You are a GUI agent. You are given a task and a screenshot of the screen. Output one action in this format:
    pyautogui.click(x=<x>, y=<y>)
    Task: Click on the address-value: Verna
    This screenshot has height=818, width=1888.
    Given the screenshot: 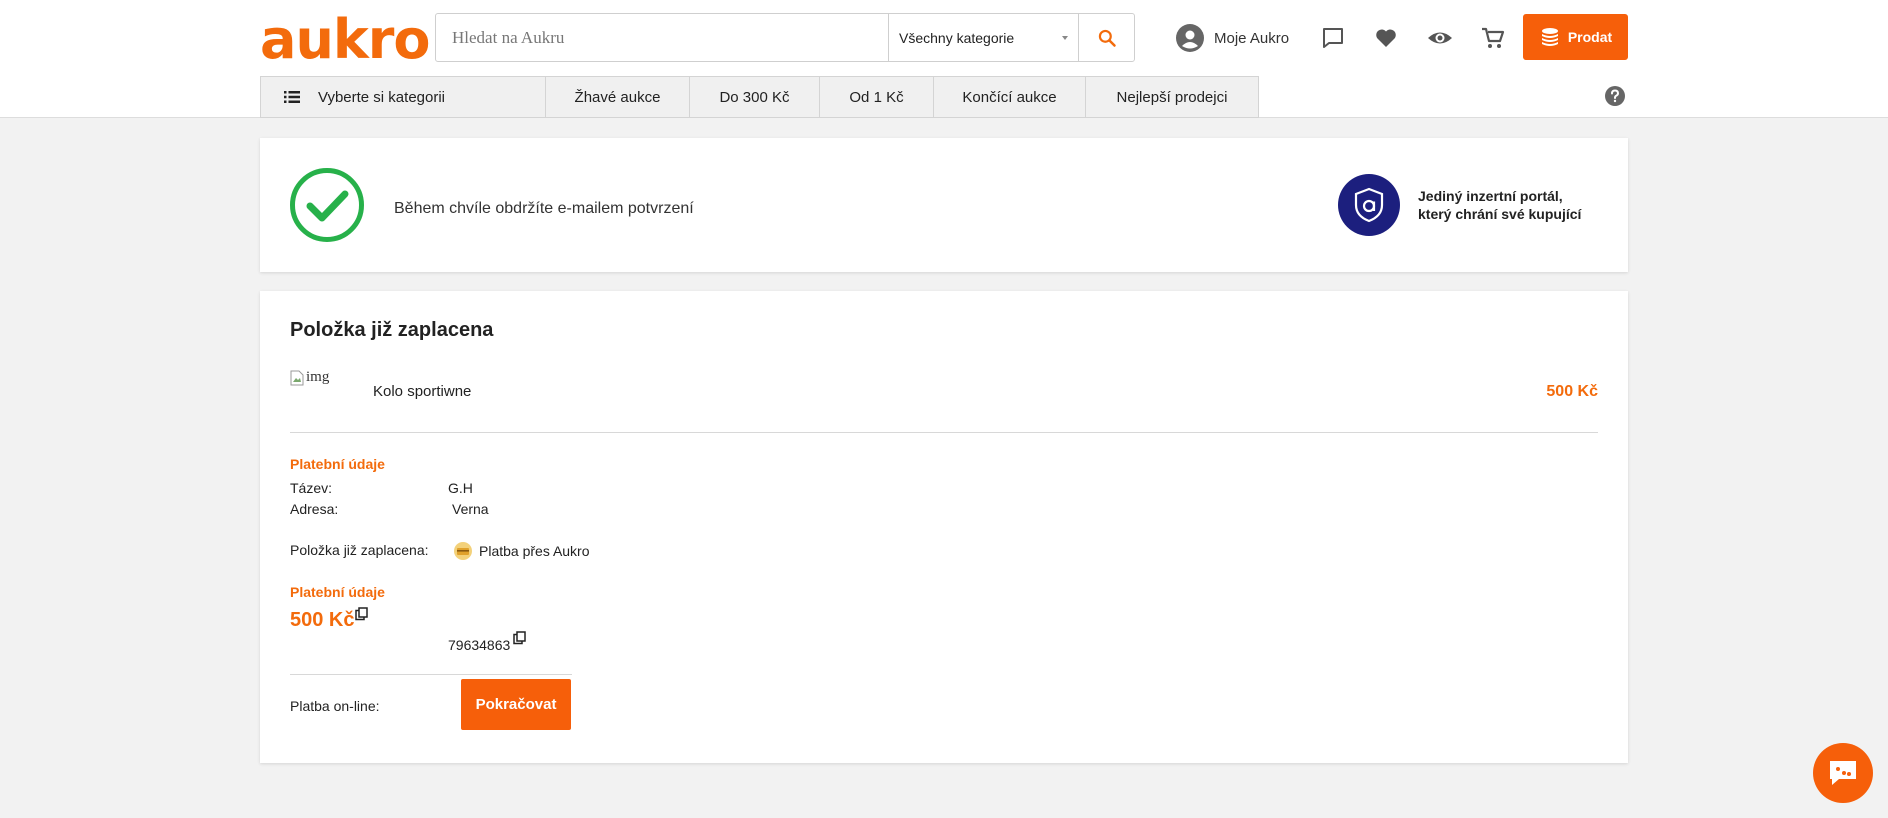 What is the action you would take?
    pyautogui.click(x=470, y=509)
    